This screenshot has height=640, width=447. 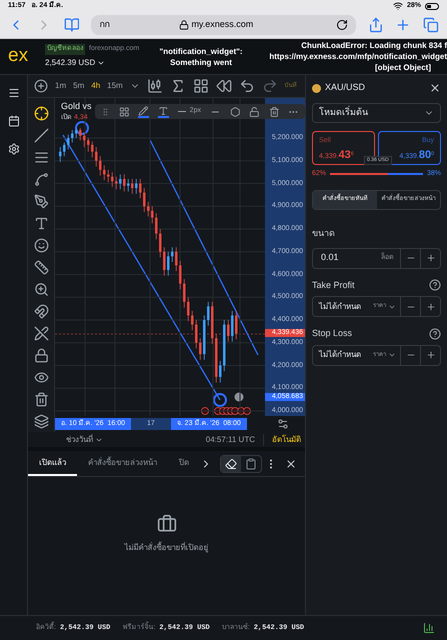 I want to click on orders-tab: คำสั่งซื้อขายล่วงหน้า, so click(x=122, y=463).